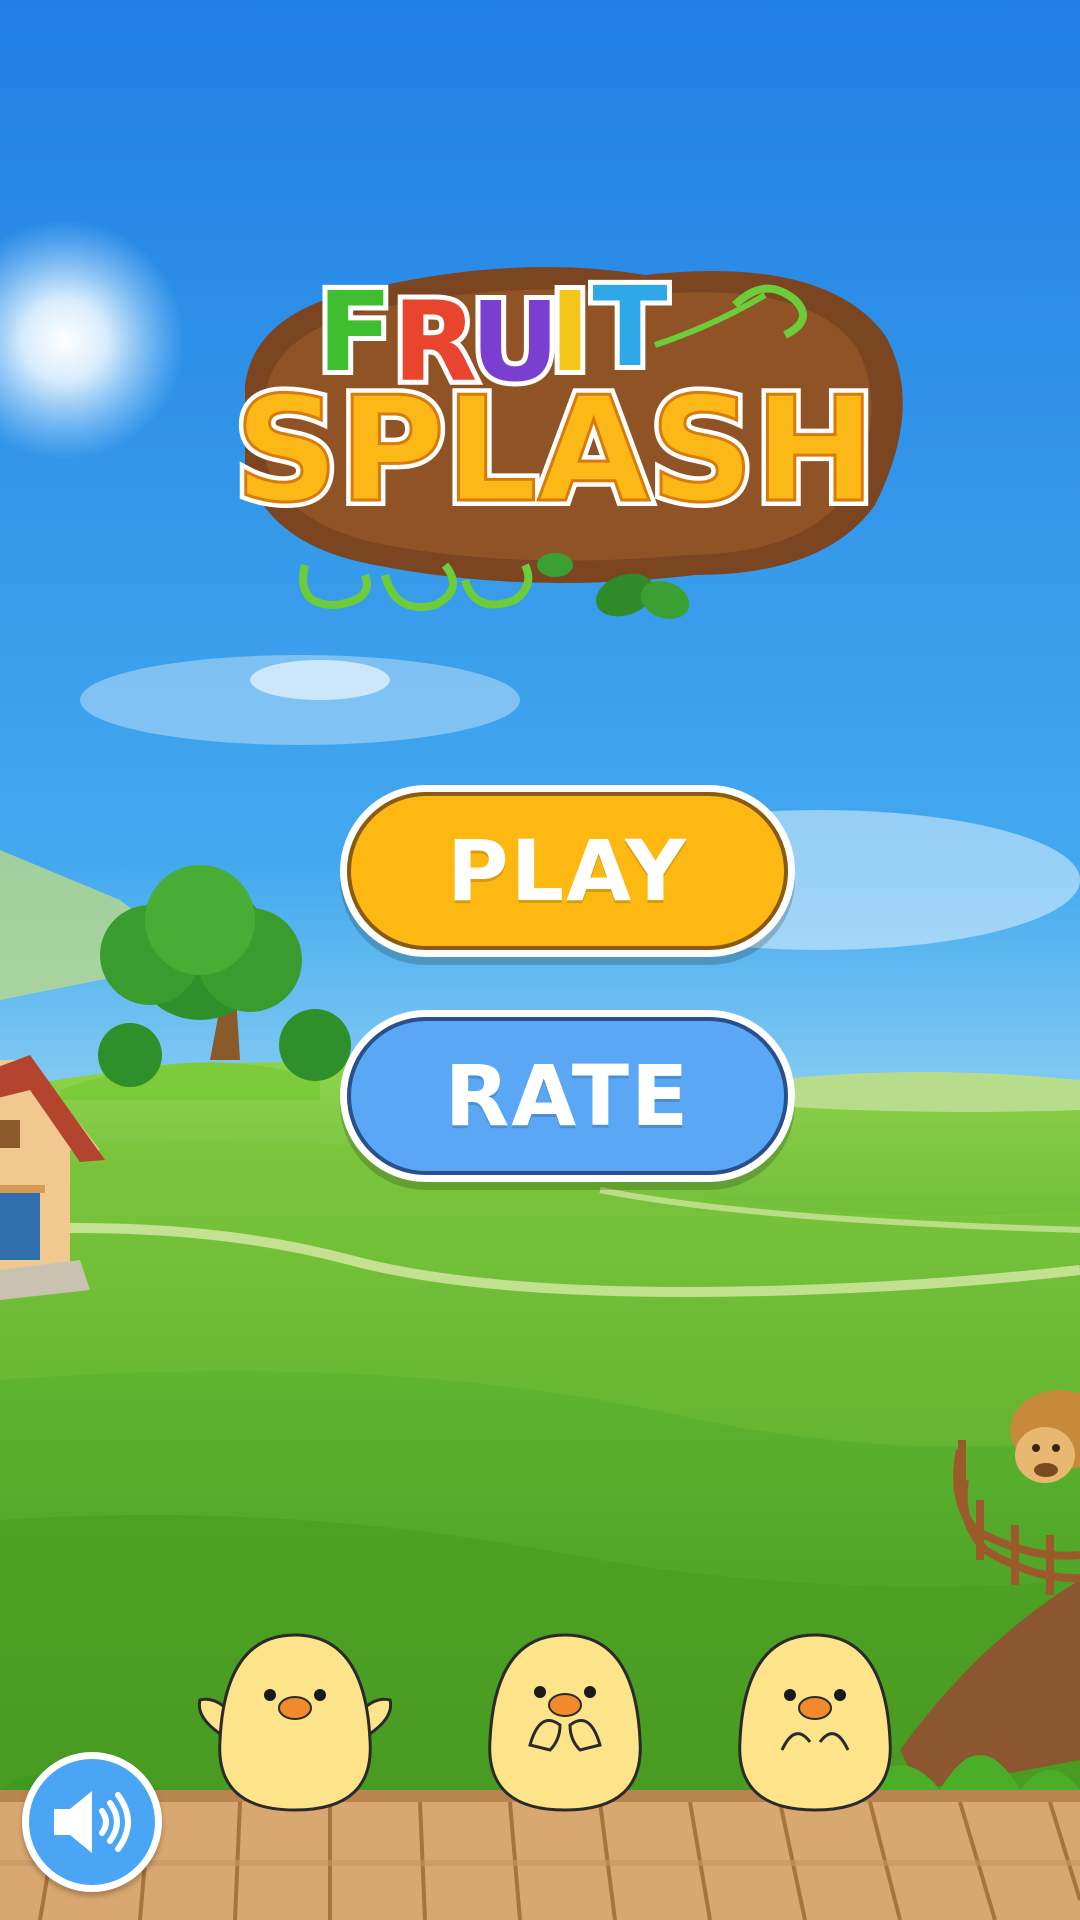  I want to click on chick-covering-mouth, so click(565, 1722).